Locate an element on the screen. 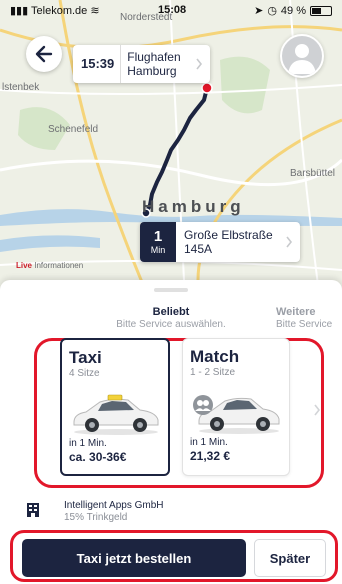 The image size is (342, 584). signal-icon: ▮▮▮ is located at coordinates (19, 11).